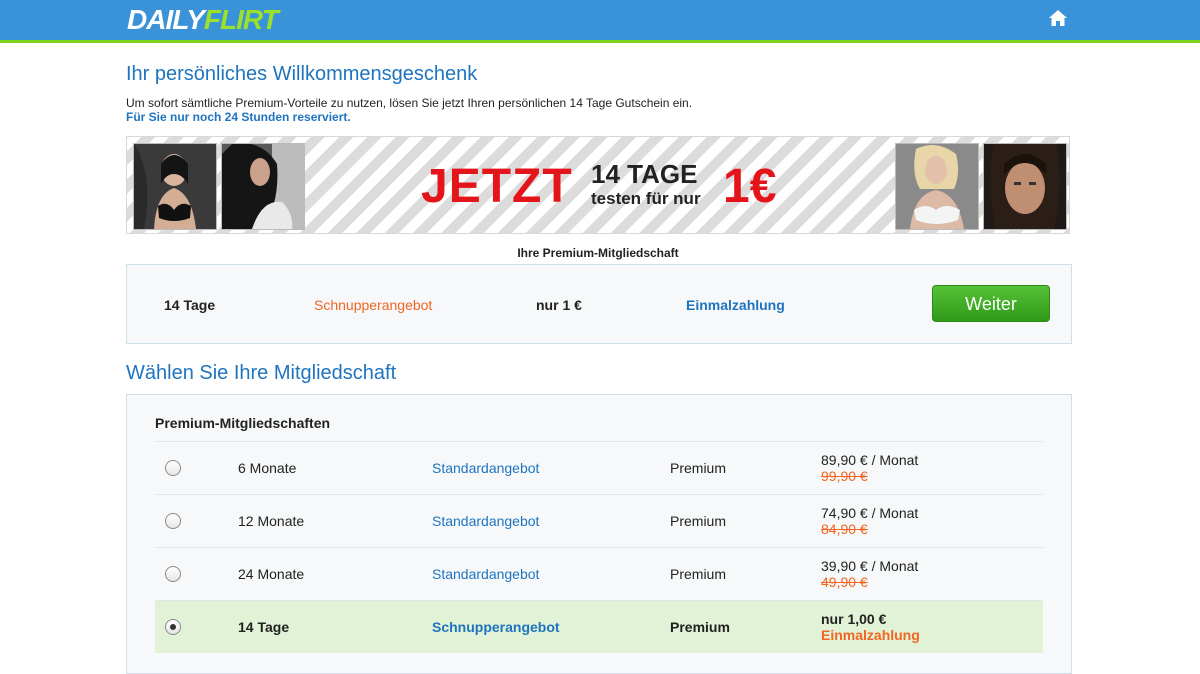  I want to click on plan-offer: Schnupperangebot, so click(496, 627).